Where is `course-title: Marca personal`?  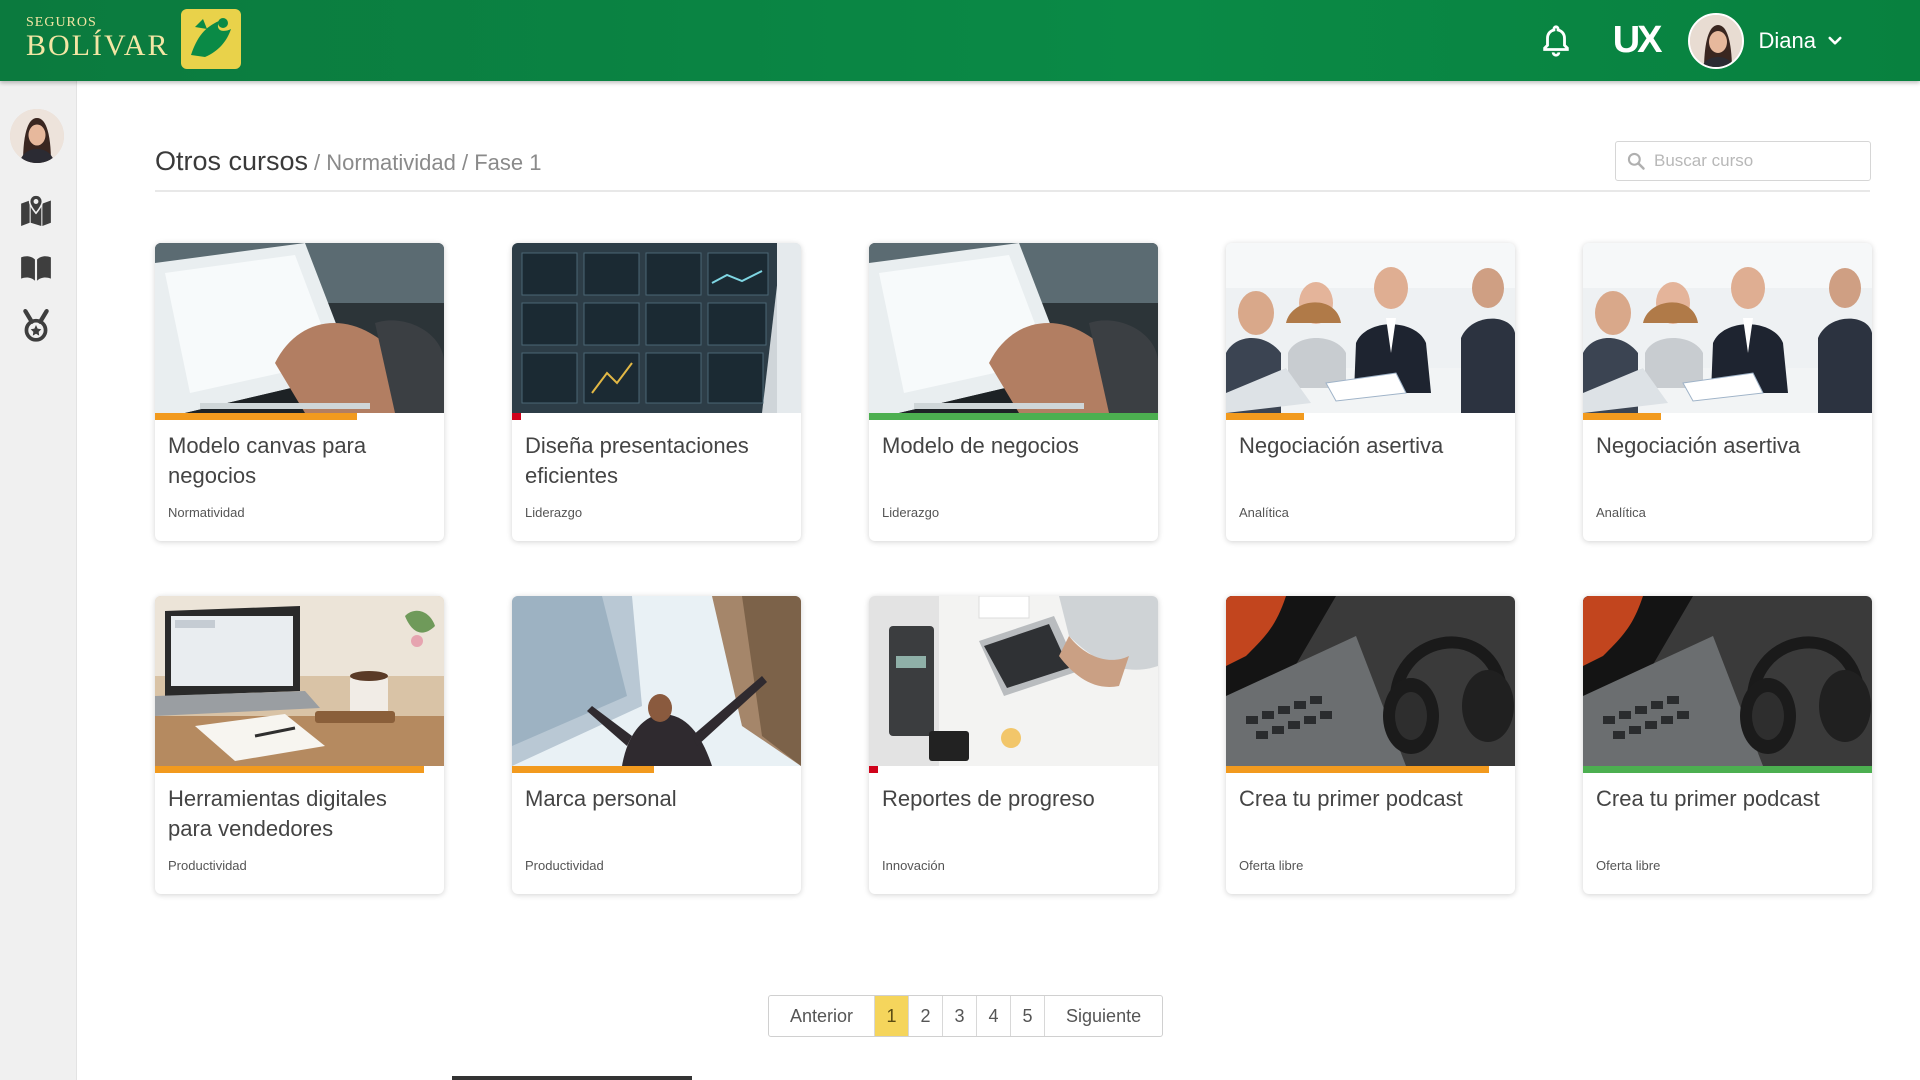
course-title: Marca personal is located at coordinates (601, 798).